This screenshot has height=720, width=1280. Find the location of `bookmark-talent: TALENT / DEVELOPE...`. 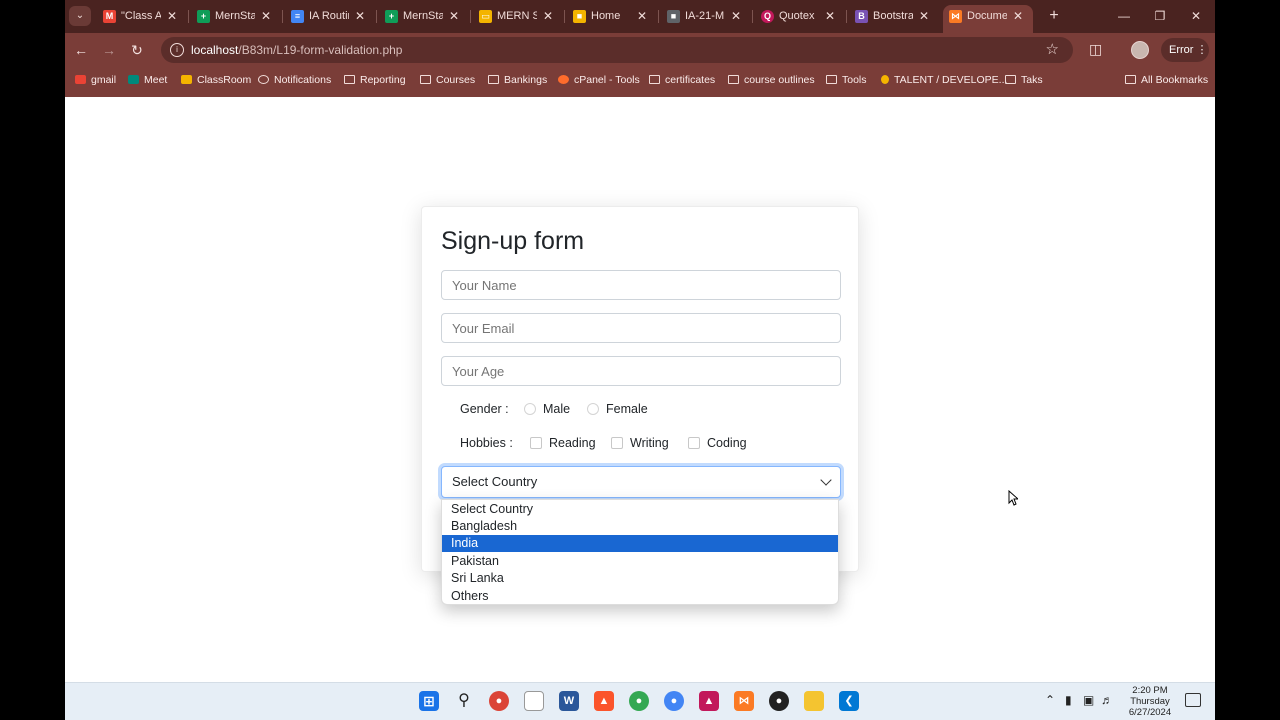

bookmark-talent: TALENT / DEVELOPE... is located at coordinates (944, 80).